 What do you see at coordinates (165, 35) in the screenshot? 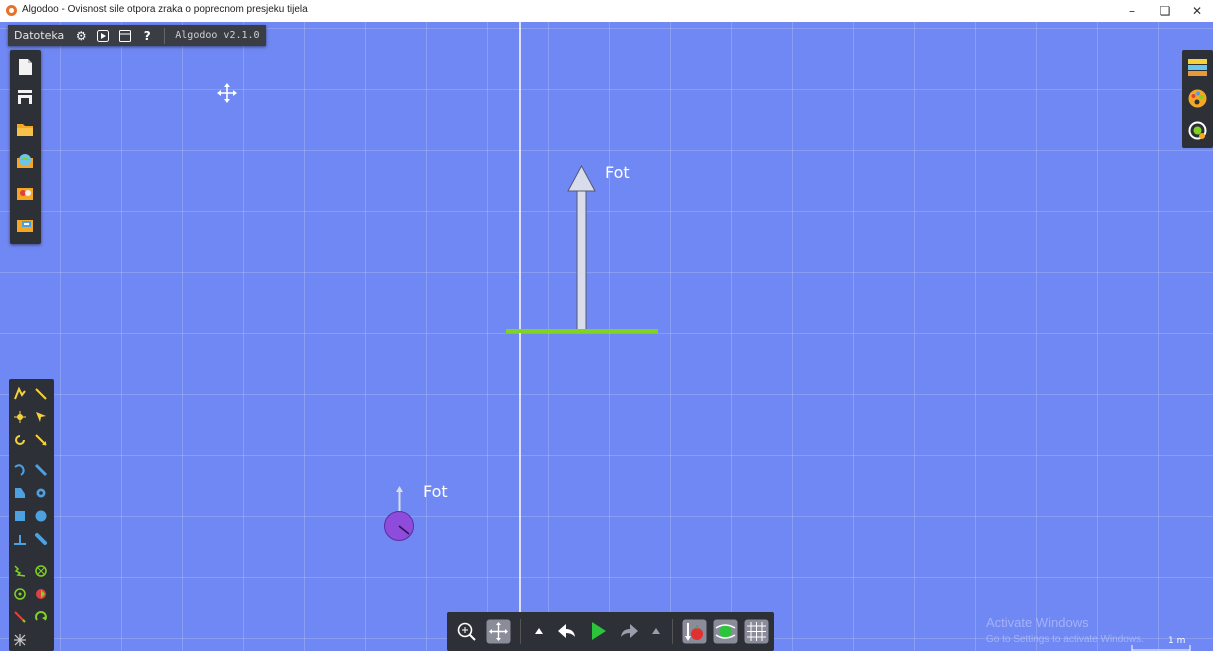
I see `menu-separator` at bounding box center [165, 35].